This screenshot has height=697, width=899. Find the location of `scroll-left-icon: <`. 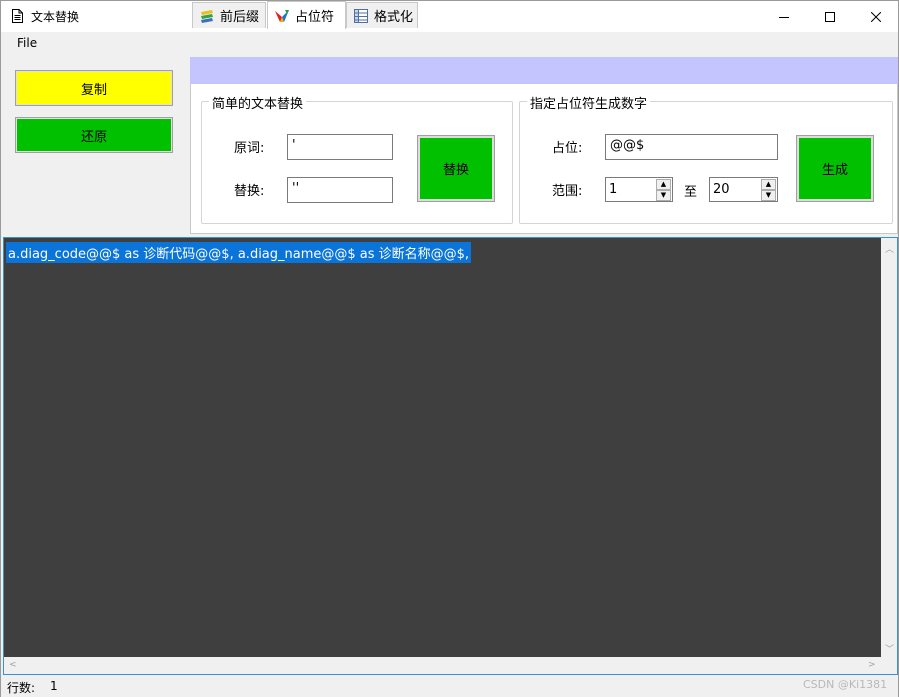

scroll-left-icon: < is located at coordinates (13, 665).